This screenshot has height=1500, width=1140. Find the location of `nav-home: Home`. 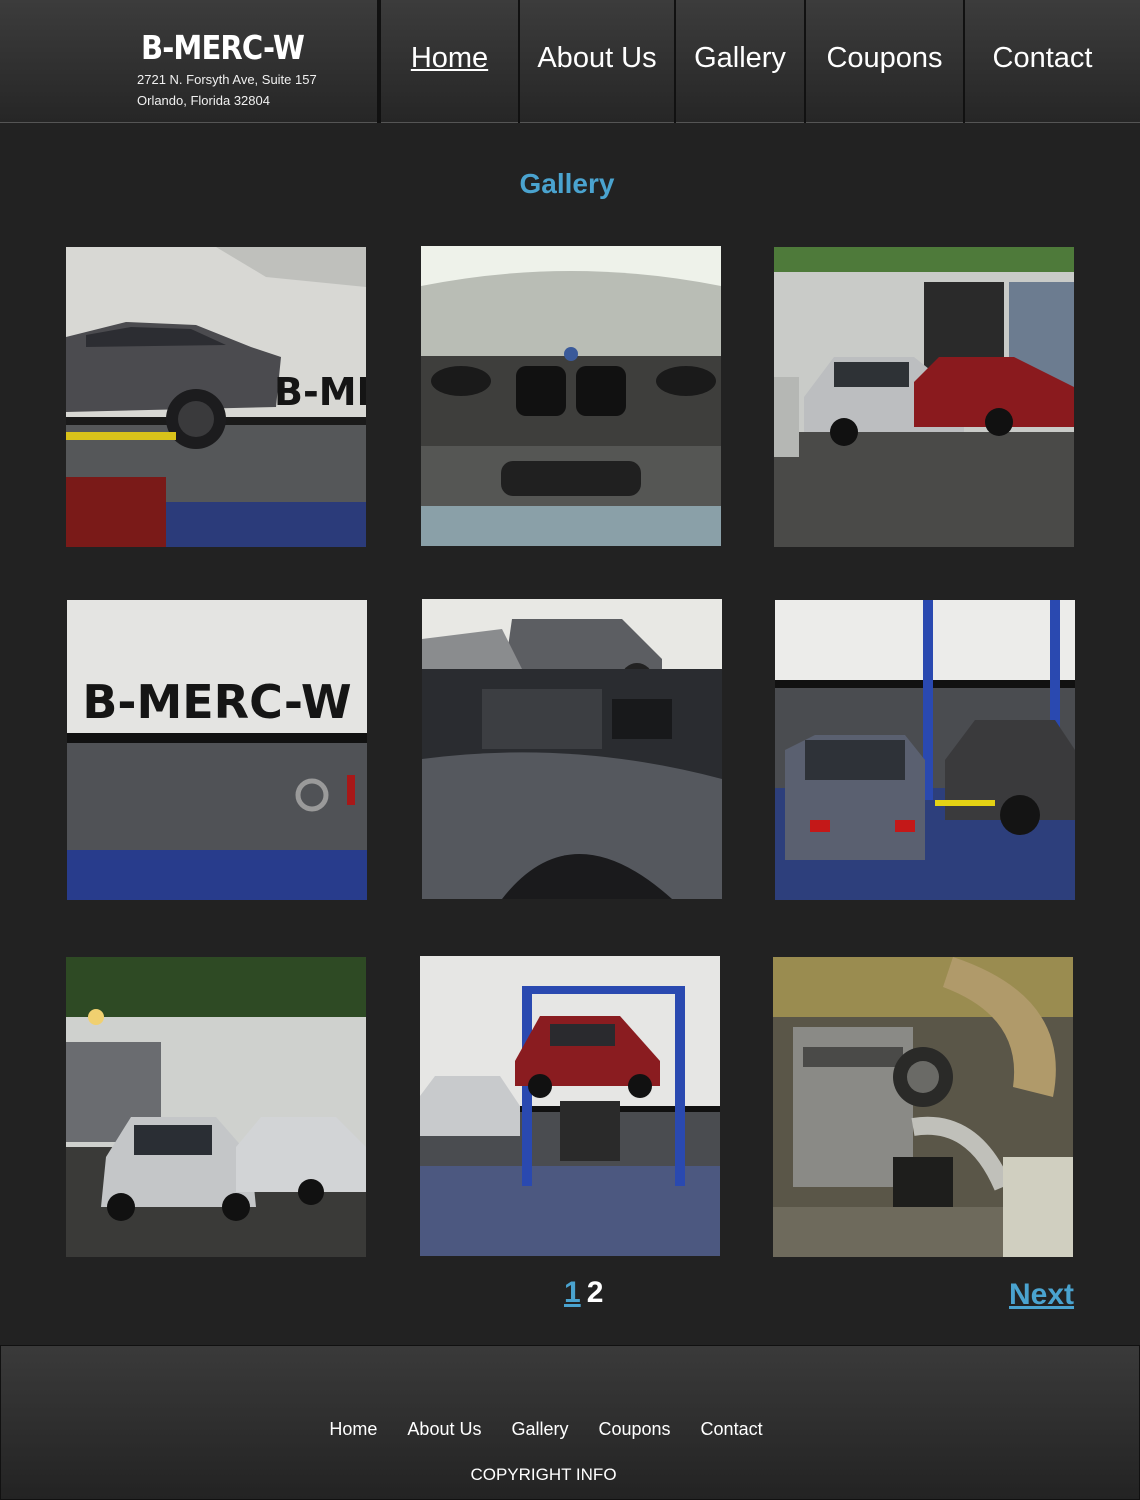

nav-home: Home is located at coordinates (448, 61).